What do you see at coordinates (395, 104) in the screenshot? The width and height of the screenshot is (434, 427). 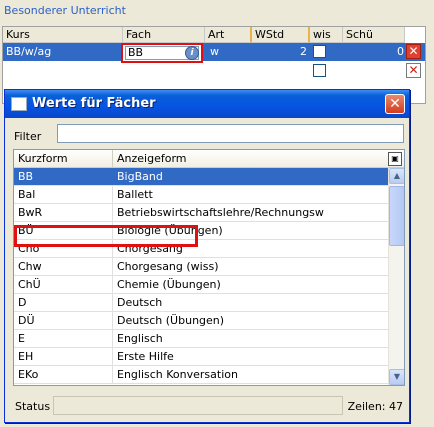 I see `close-button: ✕` at bounding box center [395, 104].